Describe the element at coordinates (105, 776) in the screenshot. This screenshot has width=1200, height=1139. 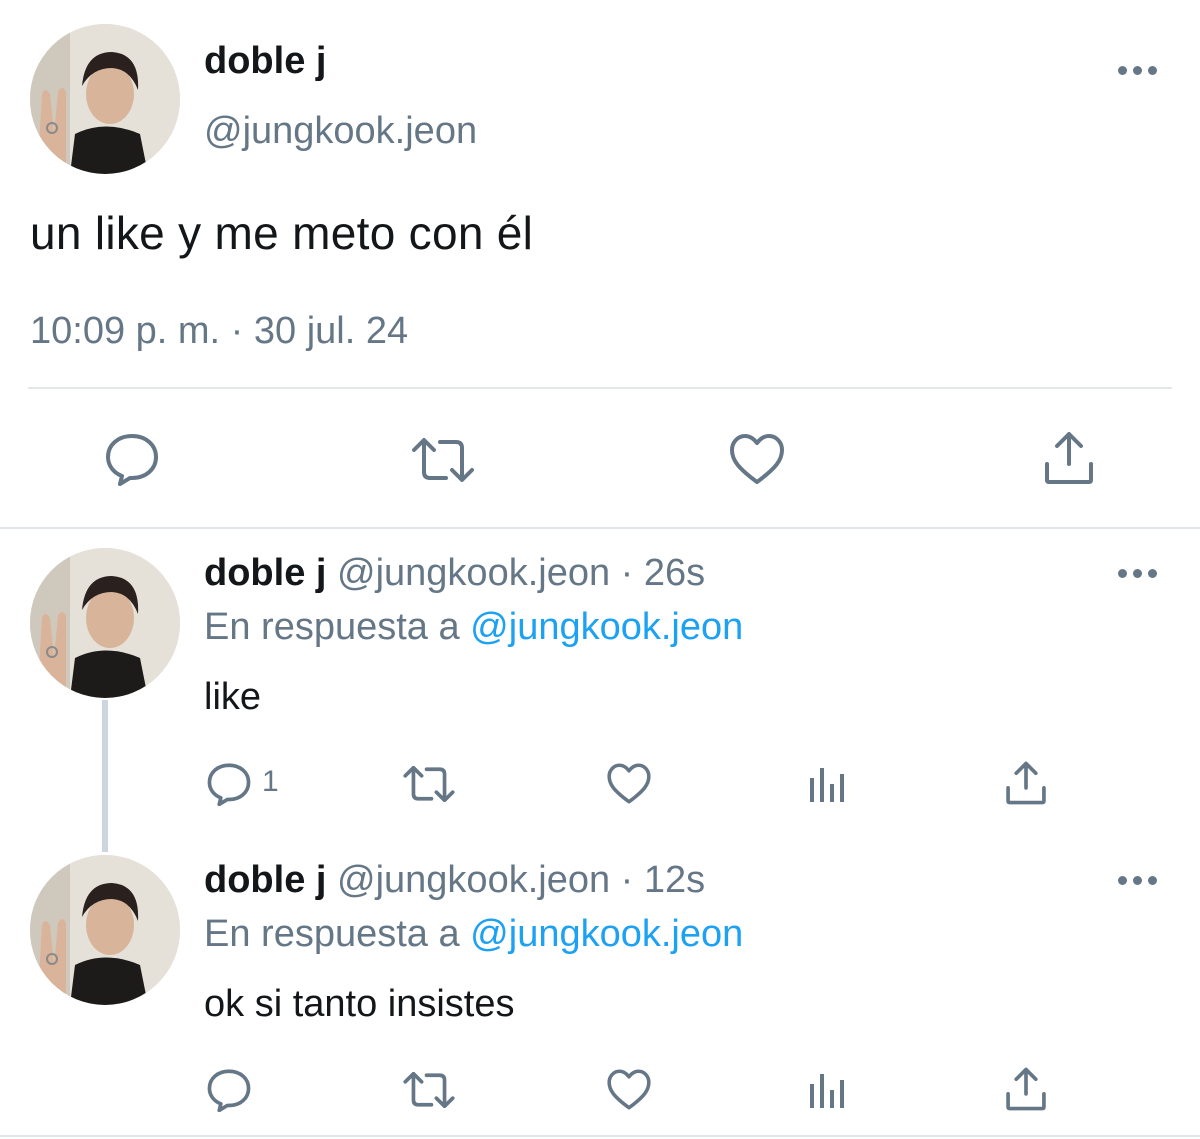
I see `thread-line` at that location.